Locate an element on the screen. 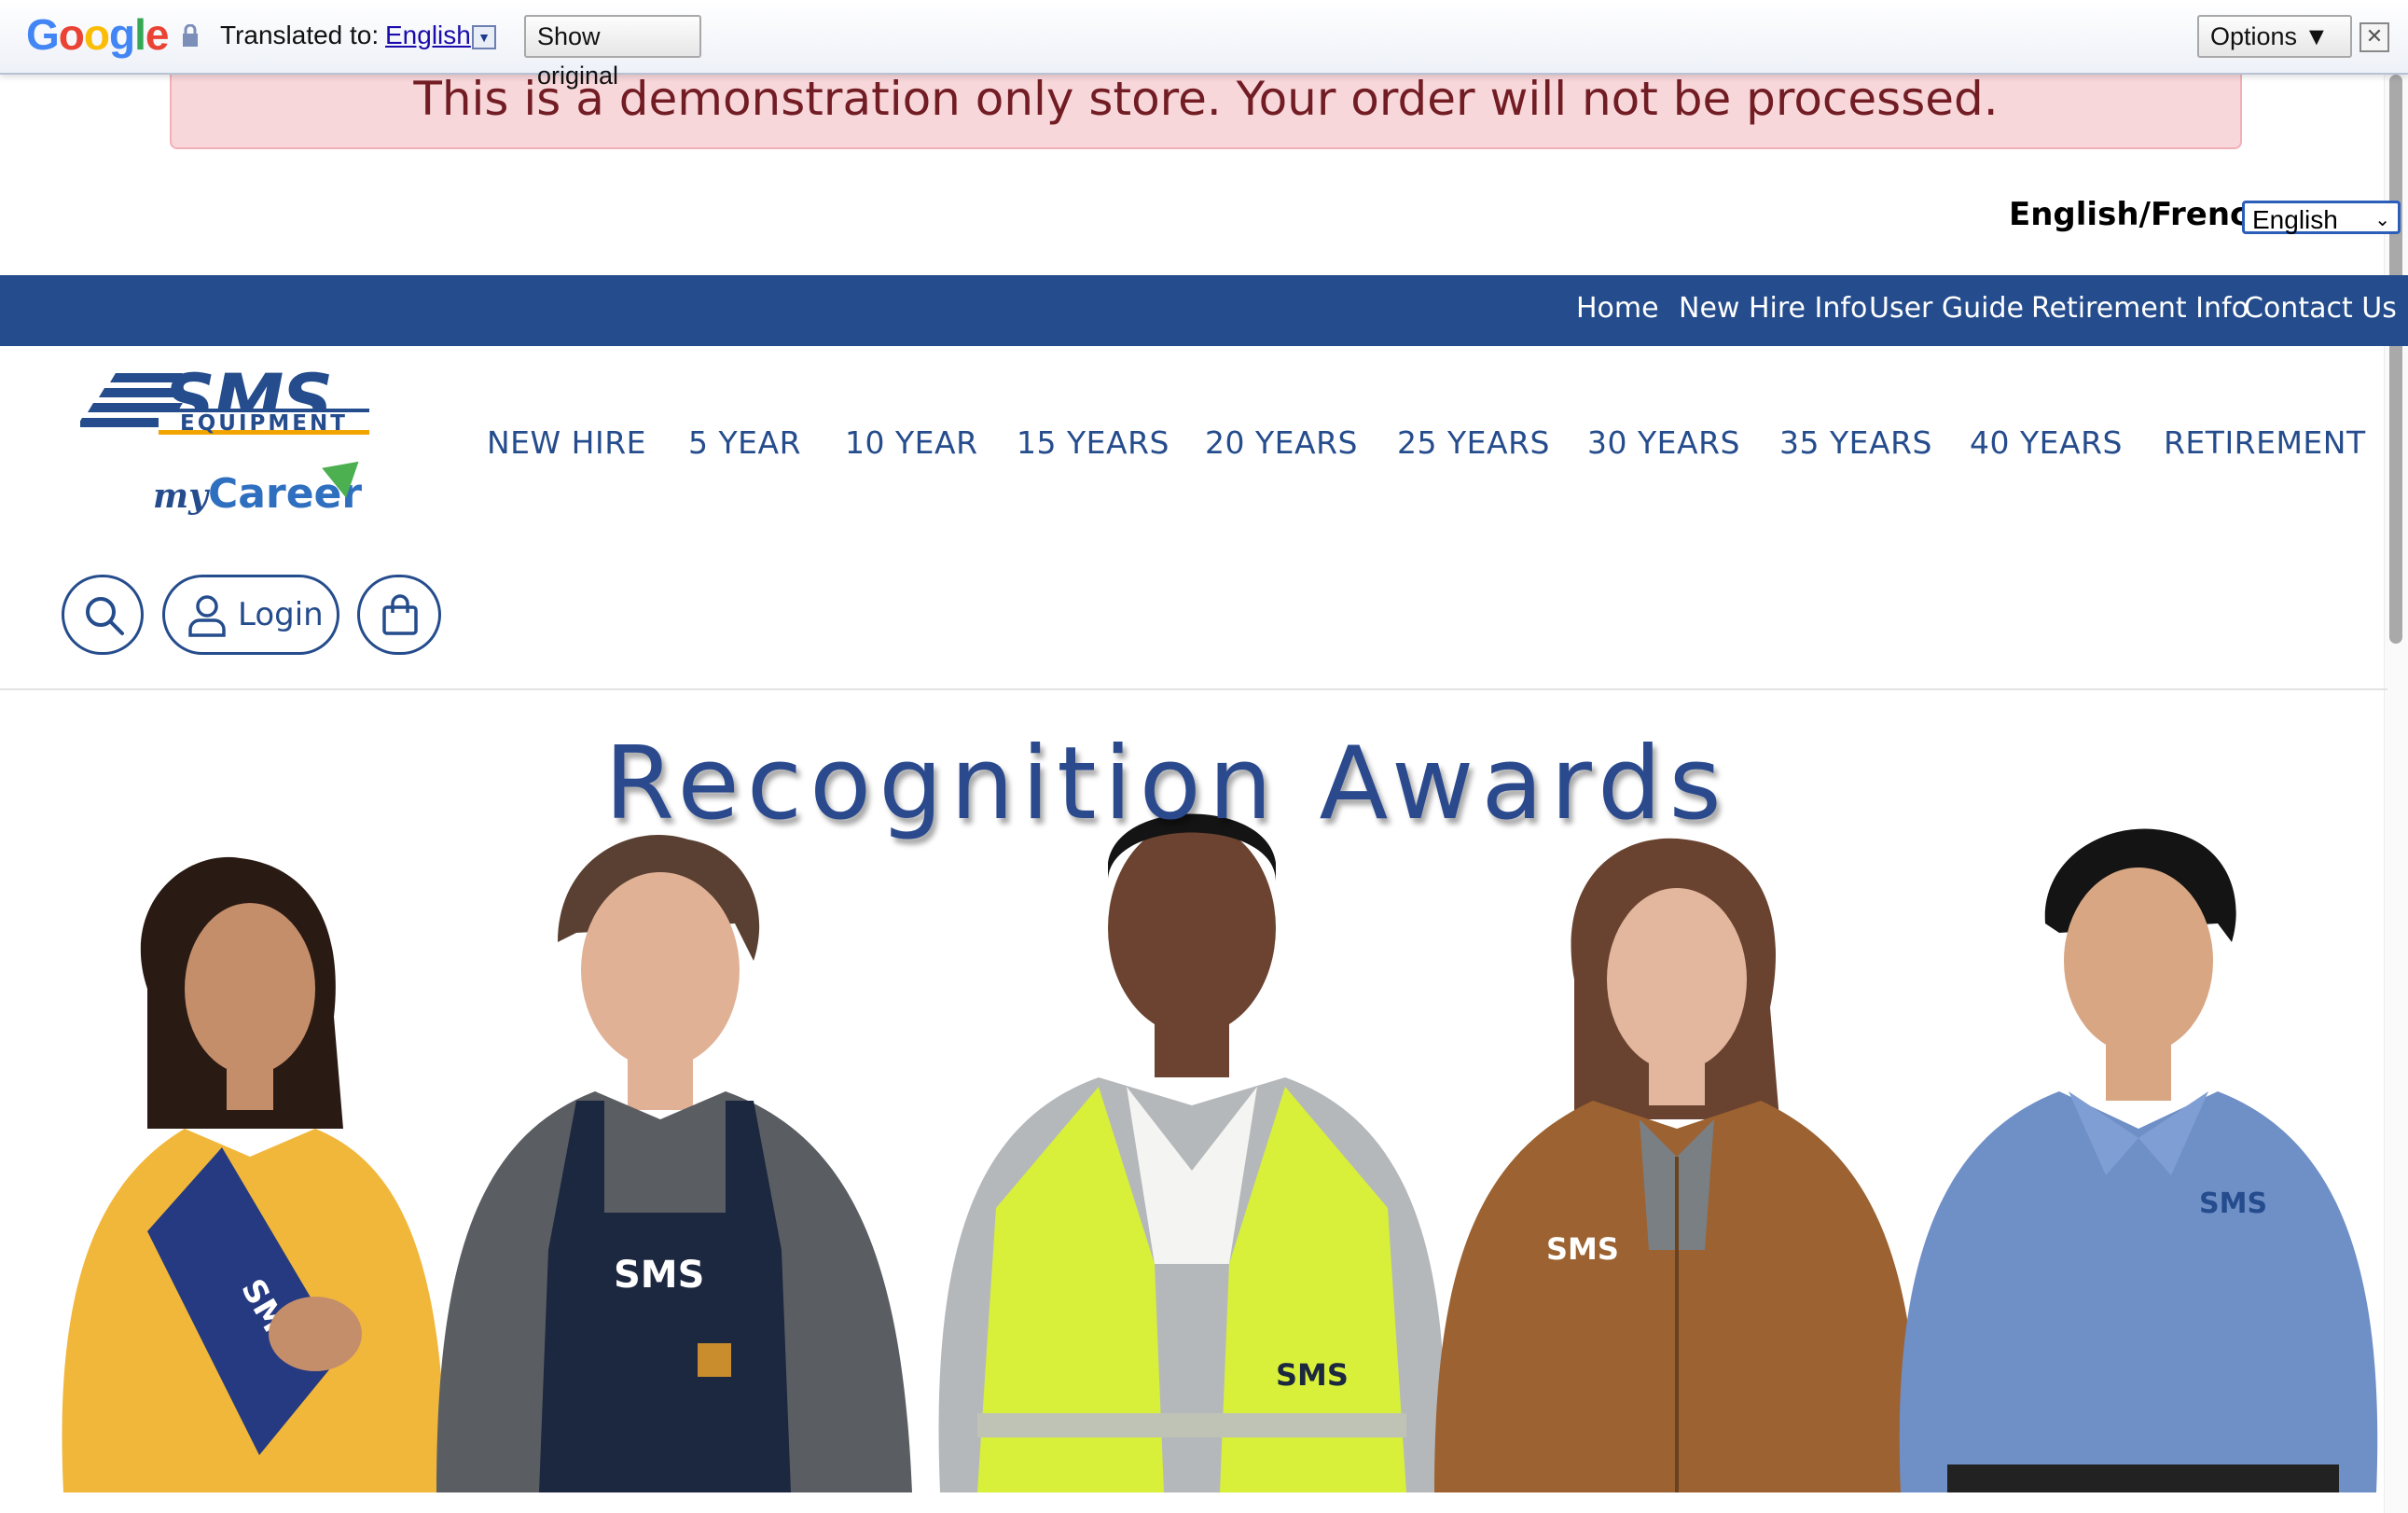 This screenshot has height=1513, width=2408. nav-25-years: 25 YEARS is located at coordinates (1473, 442).